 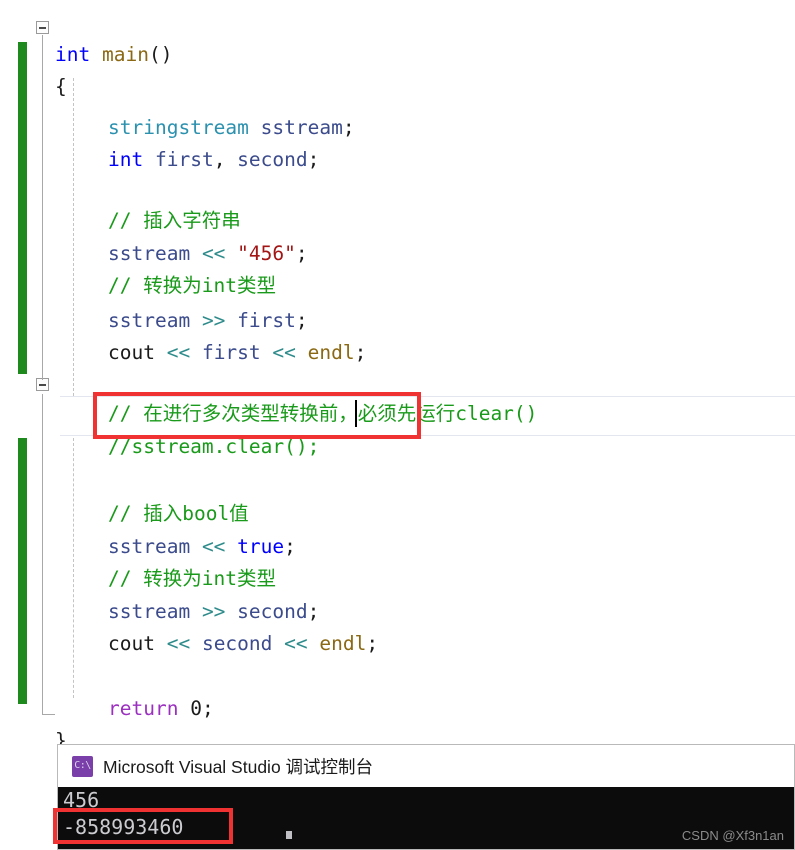 What do you see at coordinates (397, 142) in the screenshot?
I see `code-line-4: int first, second;` at bounding box center [397, 142].